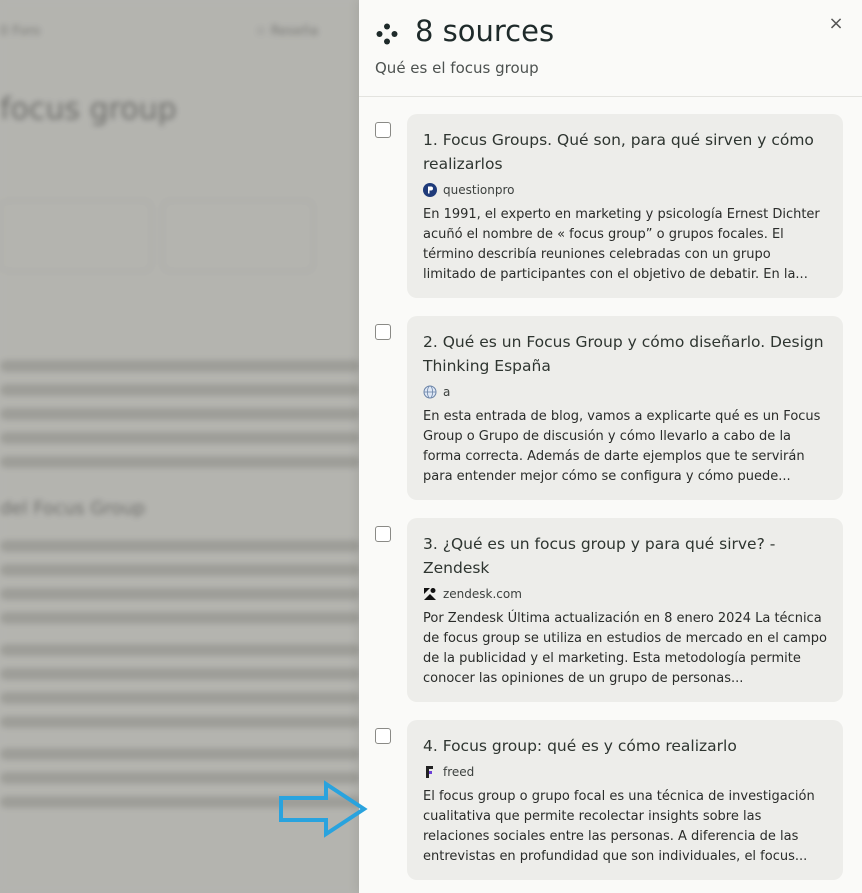 The image size is (862, 893). What do you see at coordinates (457, 68) in the screenshot?
I see `panel-subtitle: Qué es el focus group` at bounding box center [457, 68].